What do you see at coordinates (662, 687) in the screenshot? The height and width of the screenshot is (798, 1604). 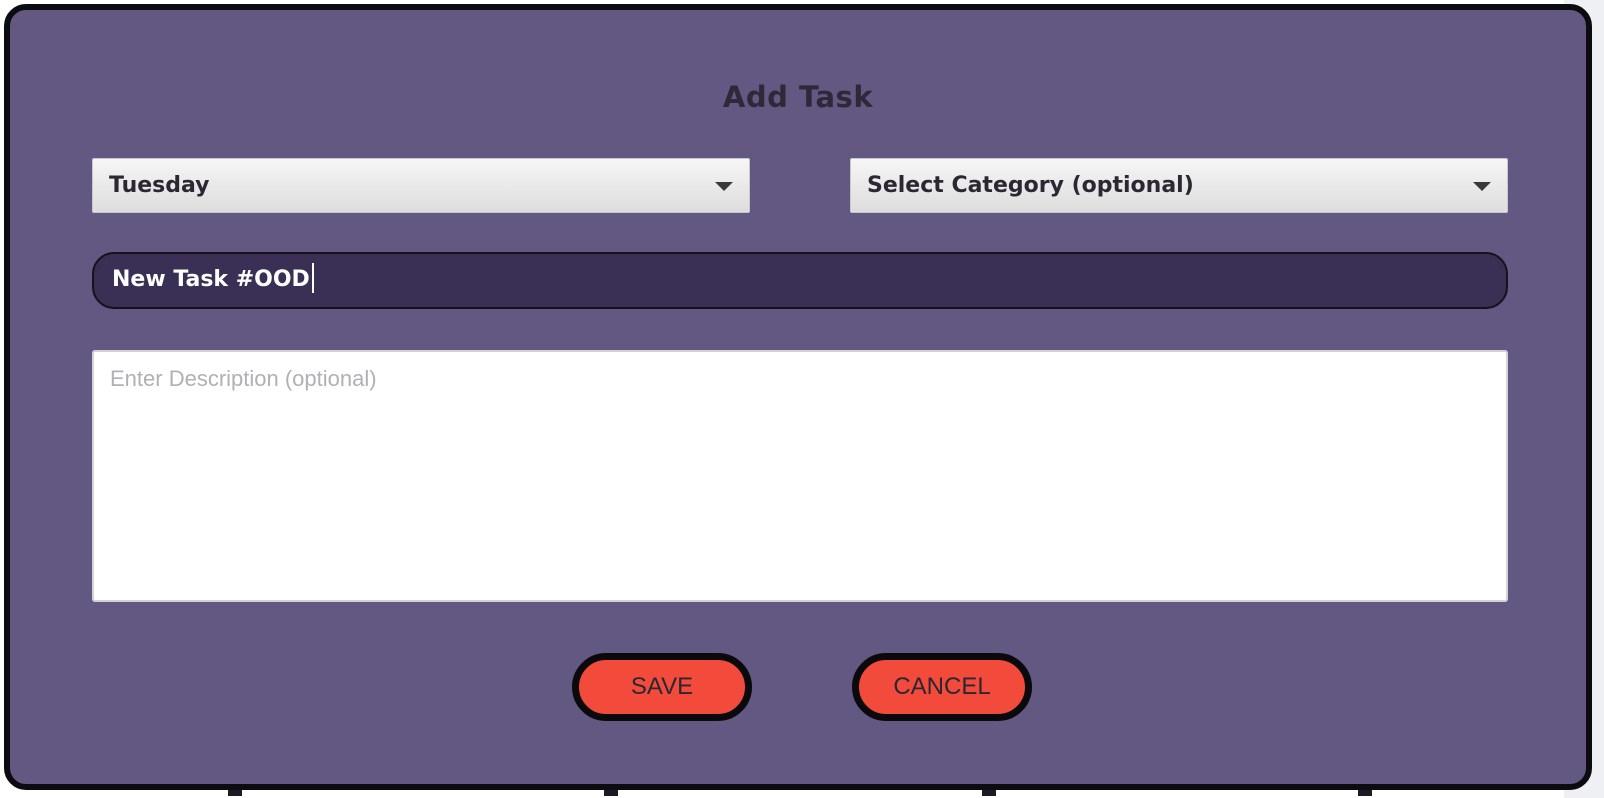 I see `save-button: SAVE` at bounding box center [662, 687].